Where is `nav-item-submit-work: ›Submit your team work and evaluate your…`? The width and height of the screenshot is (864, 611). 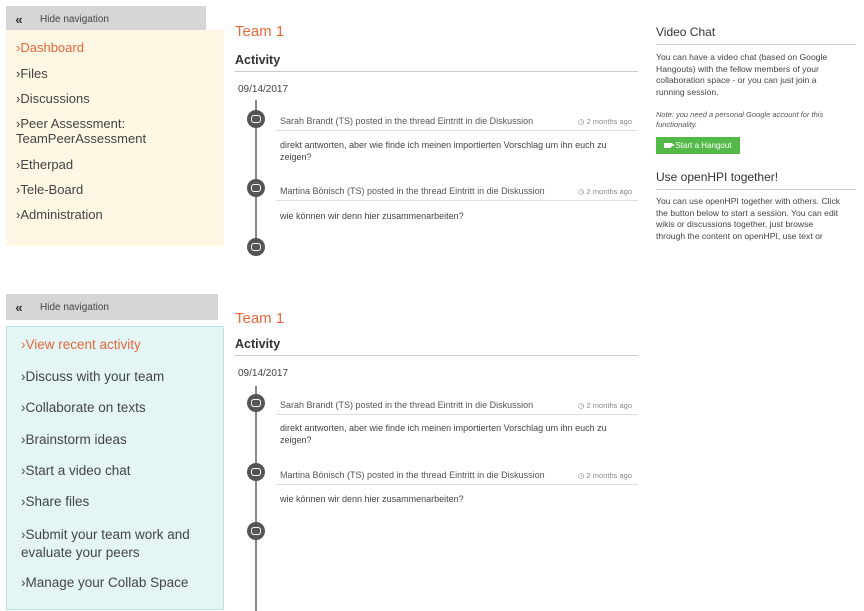 nav-item-submit-work: ›Submit your team work and evaluate your… is located at coordinates (105, 544).